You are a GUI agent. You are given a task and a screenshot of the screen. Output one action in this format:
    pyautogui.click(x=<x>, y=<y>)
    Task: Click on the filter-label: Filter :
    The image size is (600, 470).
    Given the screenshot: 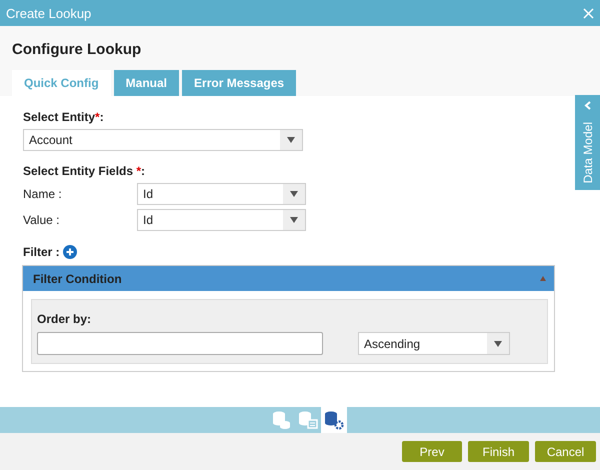 What is the action you would take?
    pyautogui.click(x=41, y=252)
    